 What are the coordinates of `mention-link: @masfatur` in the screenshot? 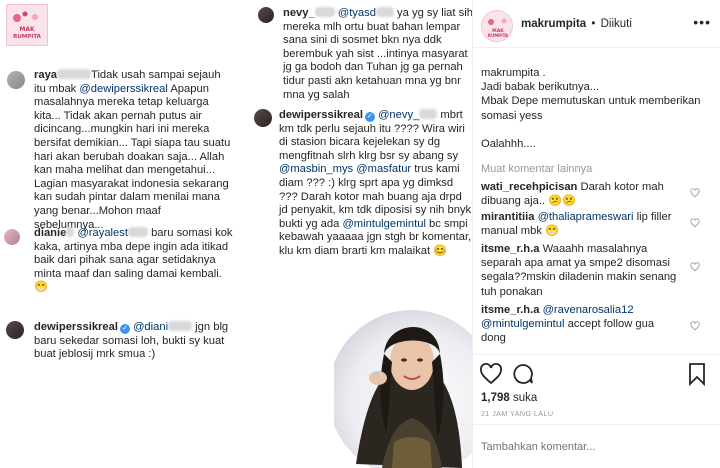 It's located at (384, 169).